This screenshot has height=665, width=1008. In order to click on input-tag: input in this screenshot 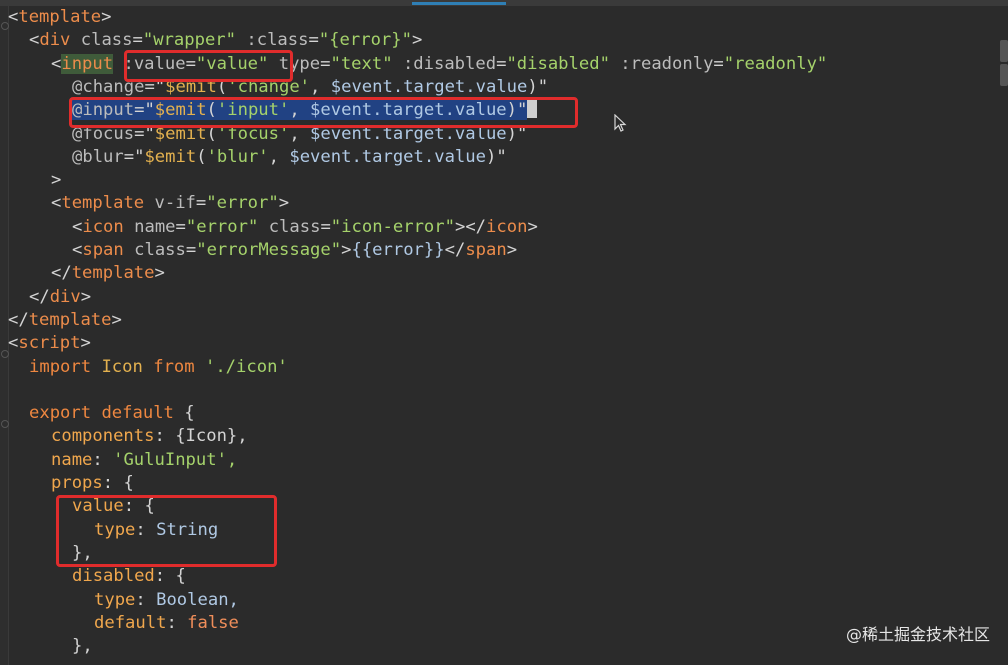, I will do `click(87, 63)`.